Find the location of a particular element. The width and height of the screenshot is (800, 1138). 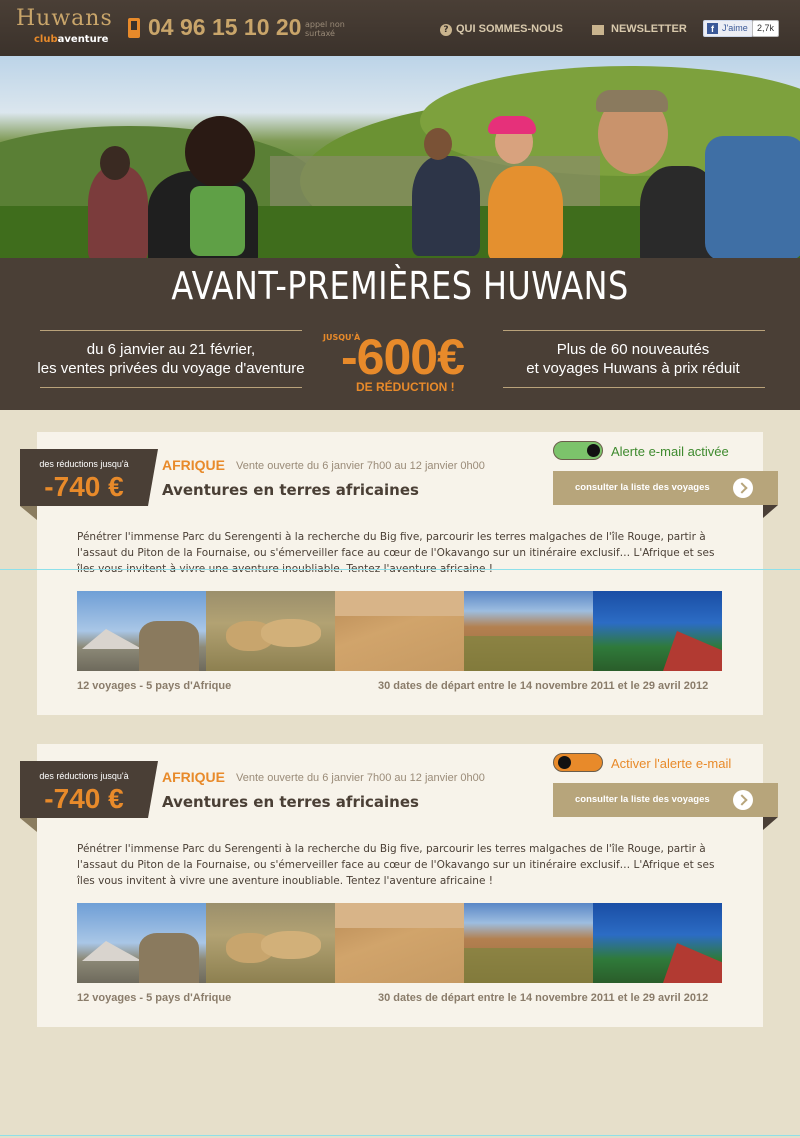

newsletter-icon is located at coordinates (598, 30).